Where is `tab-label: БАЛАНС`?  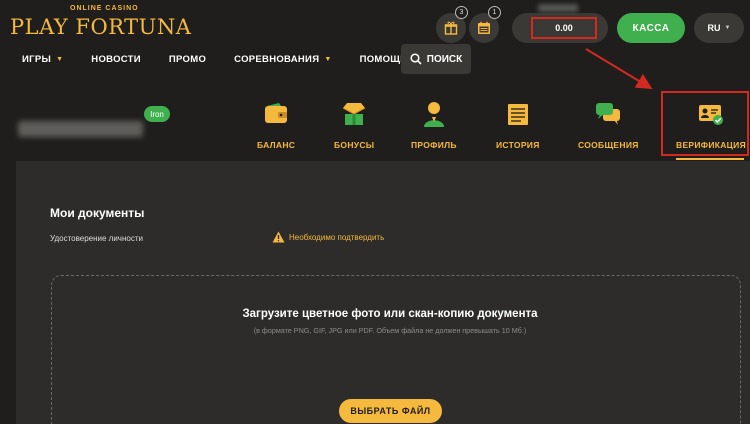 tab-label: БАЛАНС is located at coordinates (276, 145).